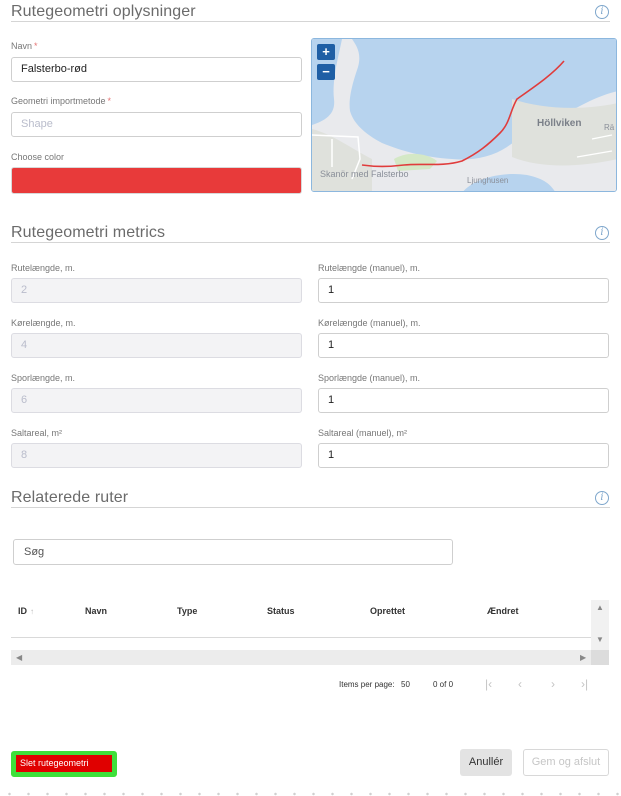 This screenshot has height=796, width=621. What do you see at coordinates (37, 433) in the screenshot?
I see `salt-area-label: Saltareal, m²` at bounding box center [37, 433].